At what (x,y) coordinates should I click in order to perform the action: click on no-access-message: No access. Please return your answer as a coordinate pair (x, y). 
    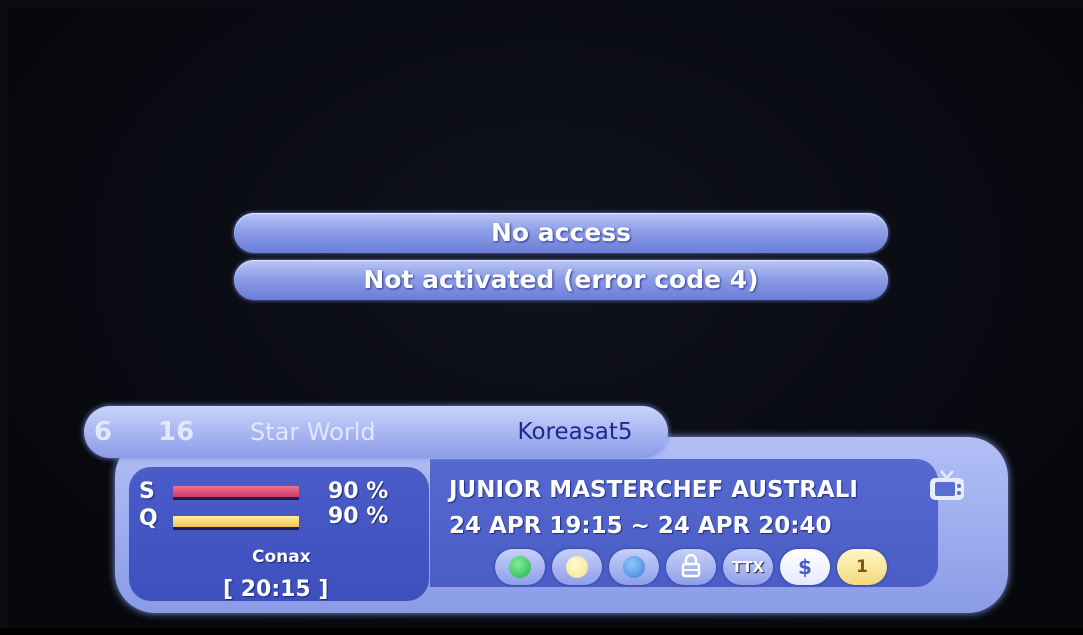
    Looking at the image, I should click on (561, 233).